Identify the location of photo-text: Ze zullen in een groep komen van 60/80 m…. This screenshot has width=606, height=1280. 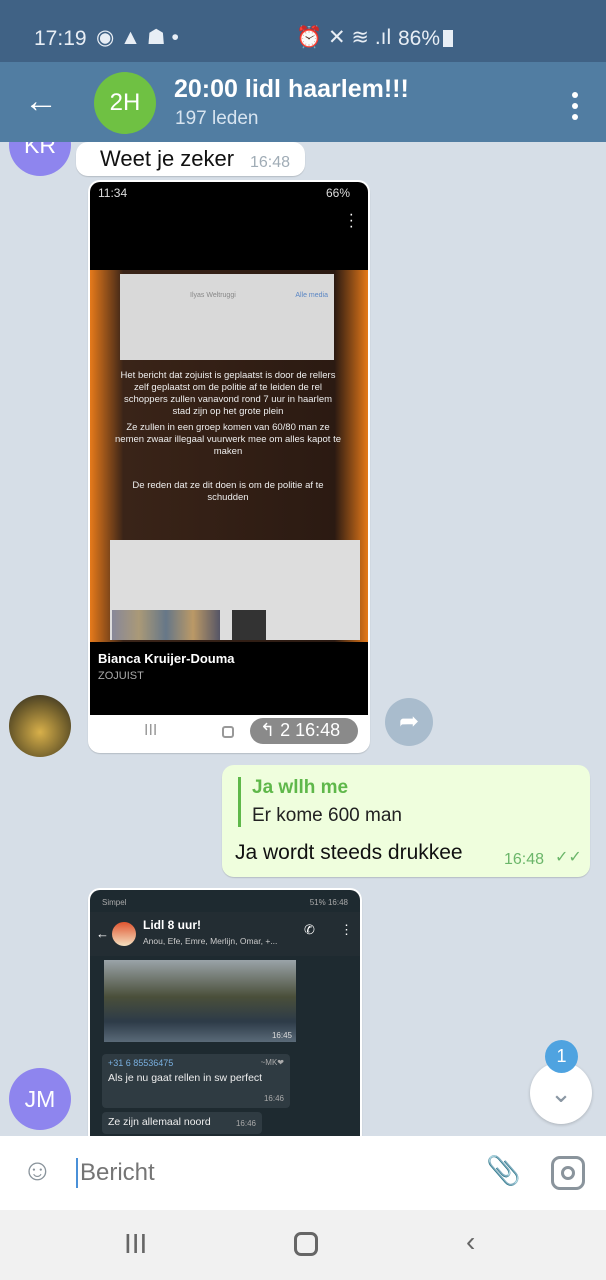
(228, 439).